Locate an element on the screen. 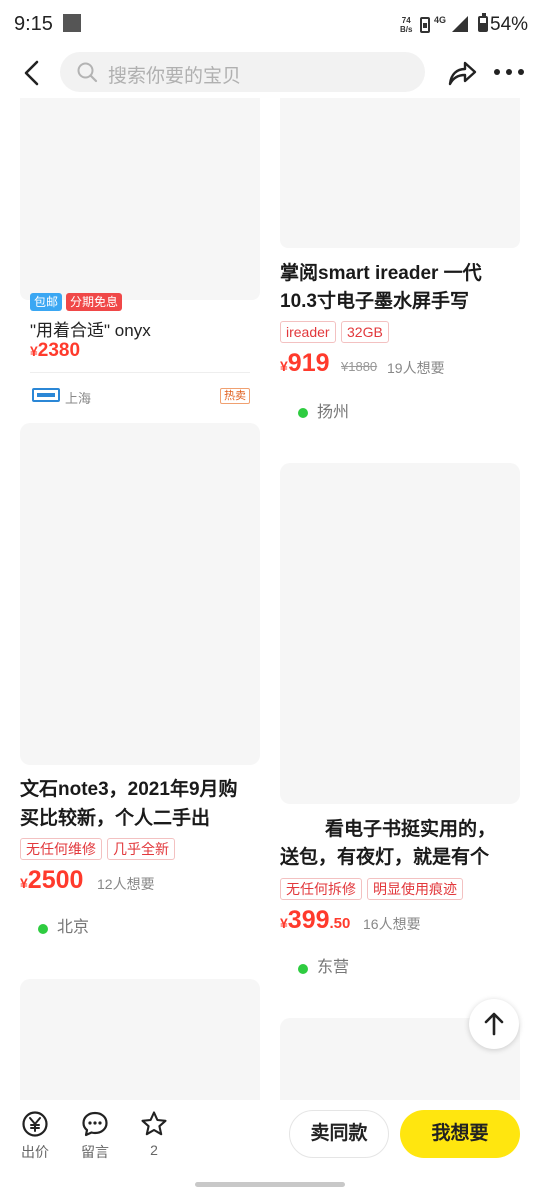  notification-icon is located at coordinates (72, 23).